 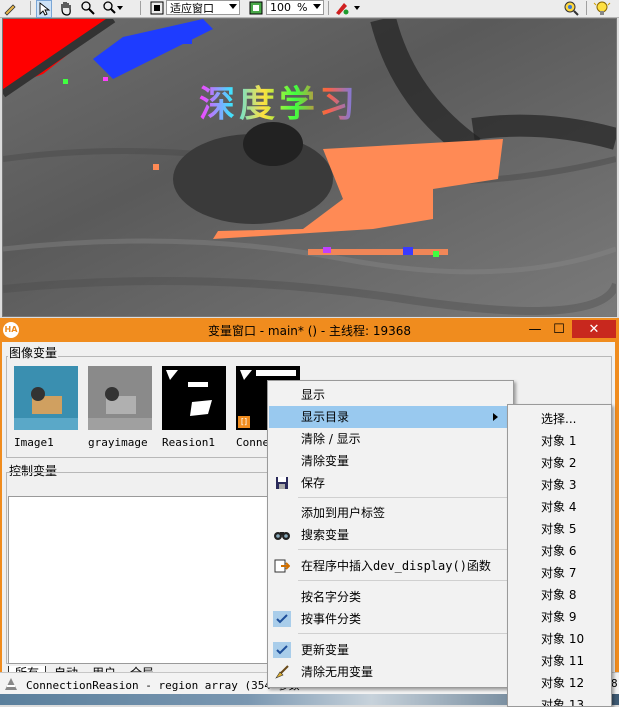 I want to click on broom-icon, so click(x=282, y=672).